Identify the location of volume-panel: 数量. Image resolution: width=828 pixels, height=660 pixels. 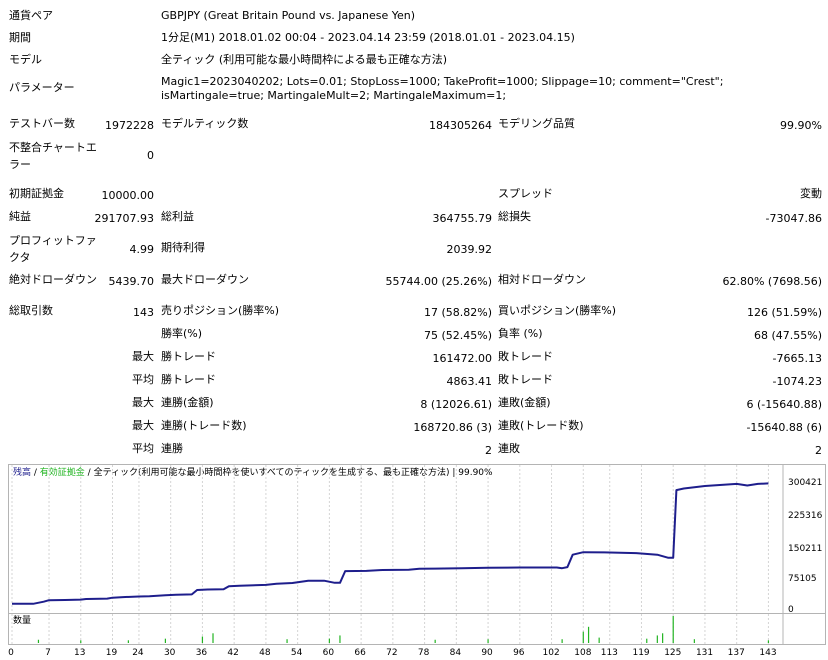
(417, 629).